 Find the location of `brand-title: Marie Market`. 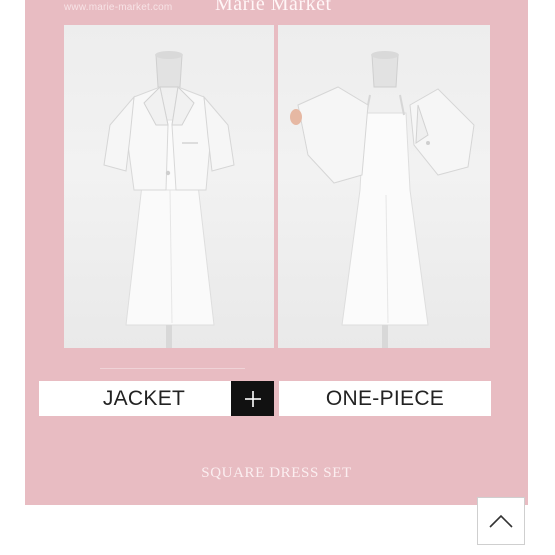

brand-title: Marie Market is located at coordinates (273, 7).